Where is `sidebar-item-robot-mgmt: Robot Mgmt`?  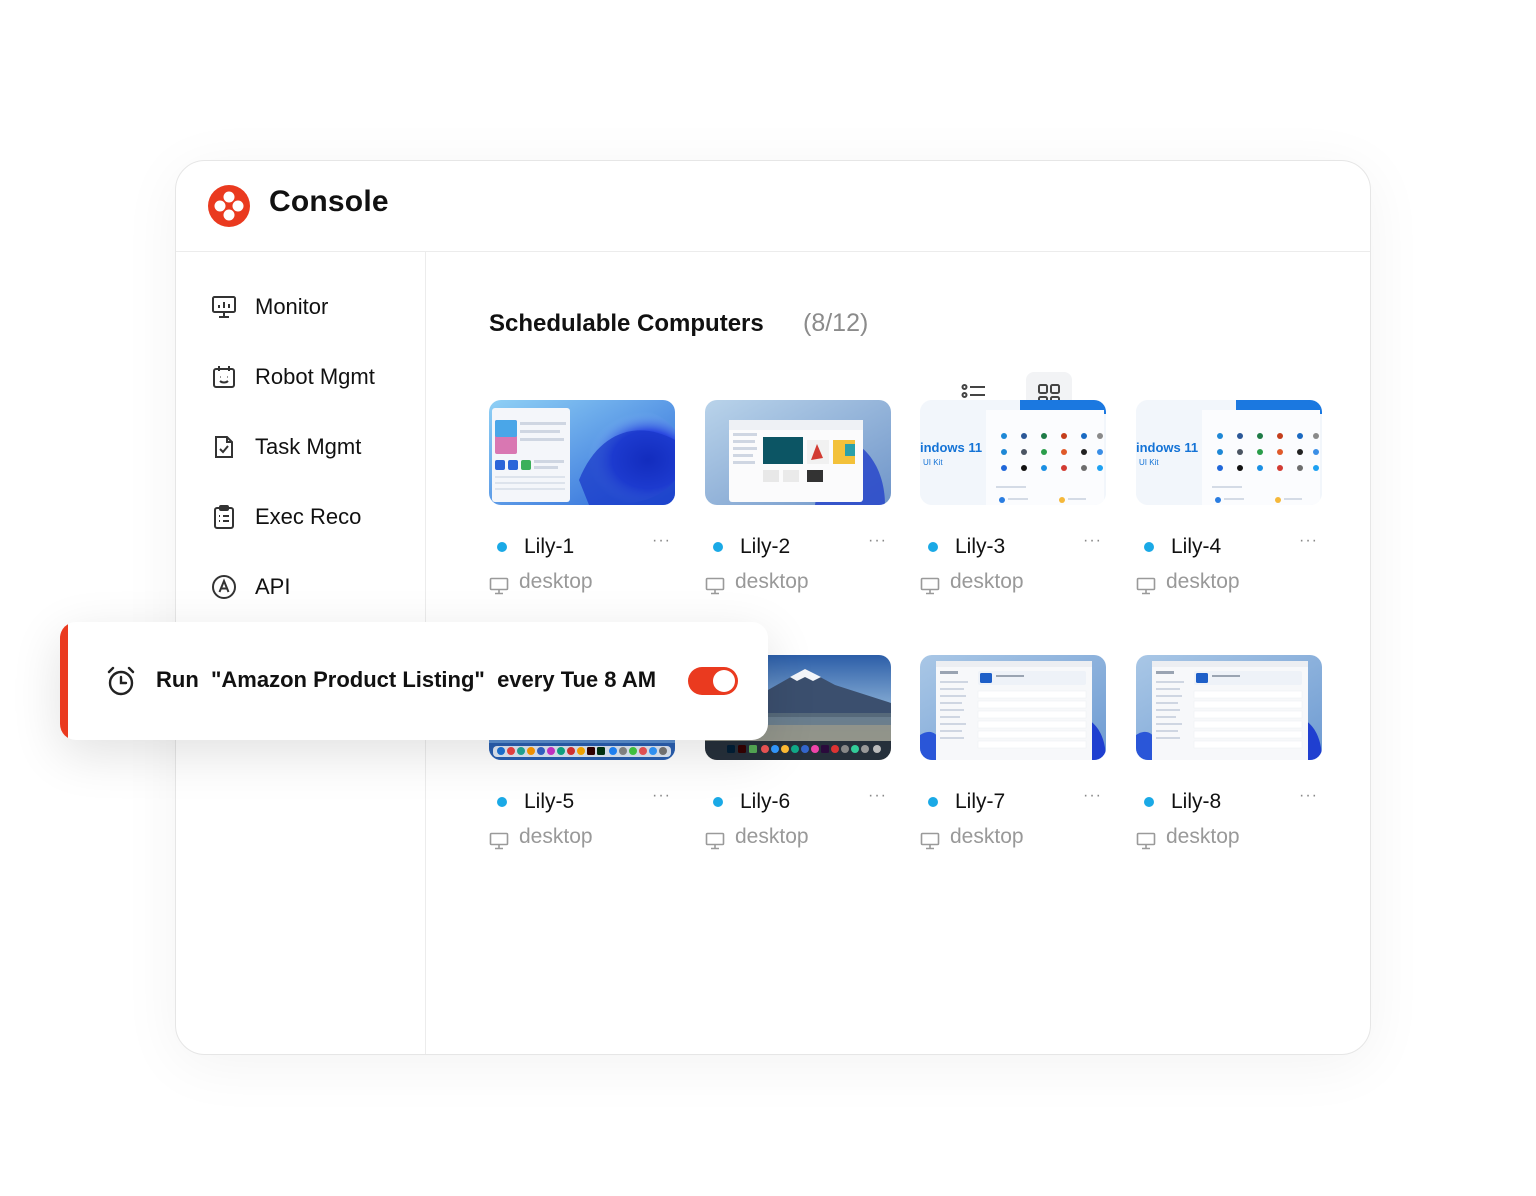 sidebar-item-robot-mgmt: Robot Mgmt is located at coordinates (292, 377).